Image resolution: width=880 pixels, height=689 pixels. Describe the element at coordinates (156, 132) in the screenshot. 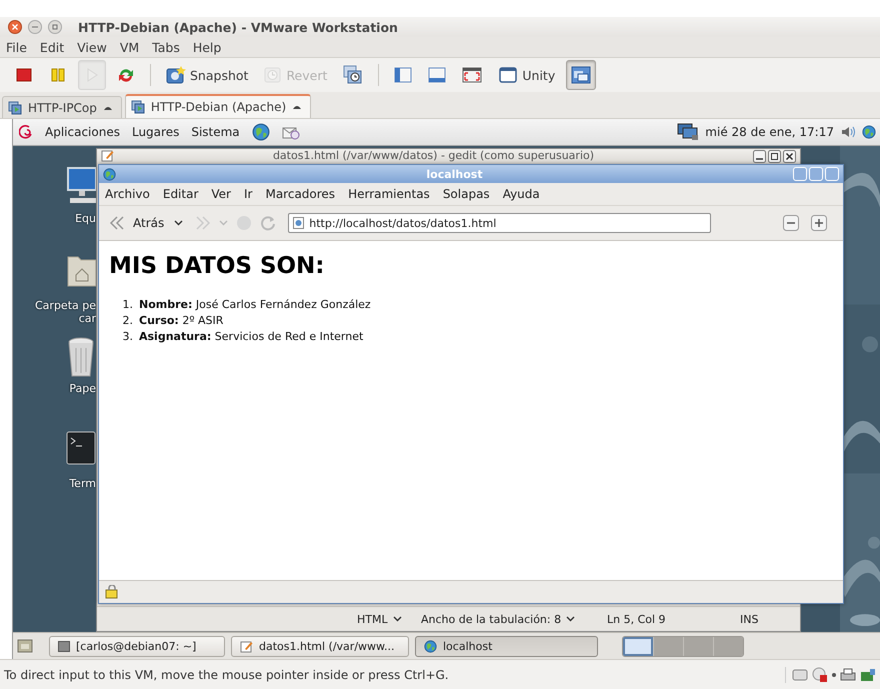

I see `panel-menu: Lugares` at that location.